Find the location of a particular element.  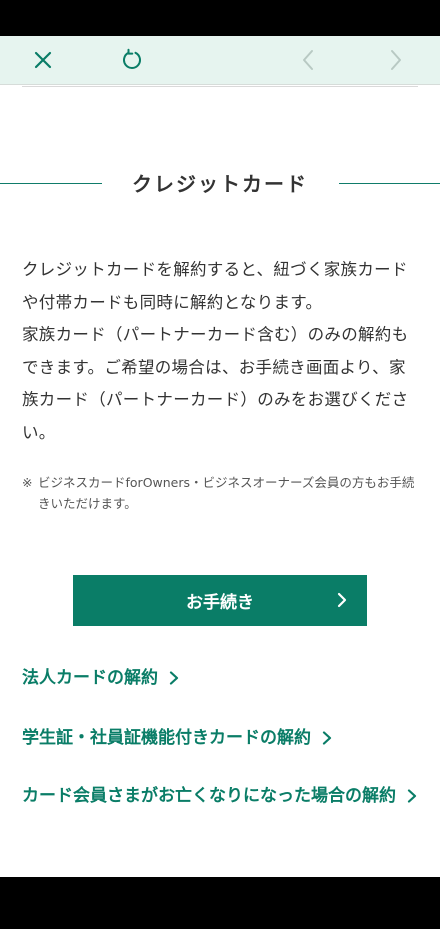

chevron-left-icon is located at coordinates (308, 60).